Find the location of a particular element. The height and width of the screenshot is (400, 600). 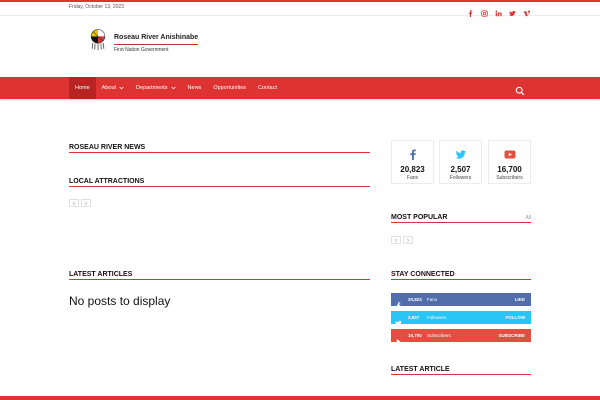

social-bar-label: Fans is located at coordinates (432, 299).